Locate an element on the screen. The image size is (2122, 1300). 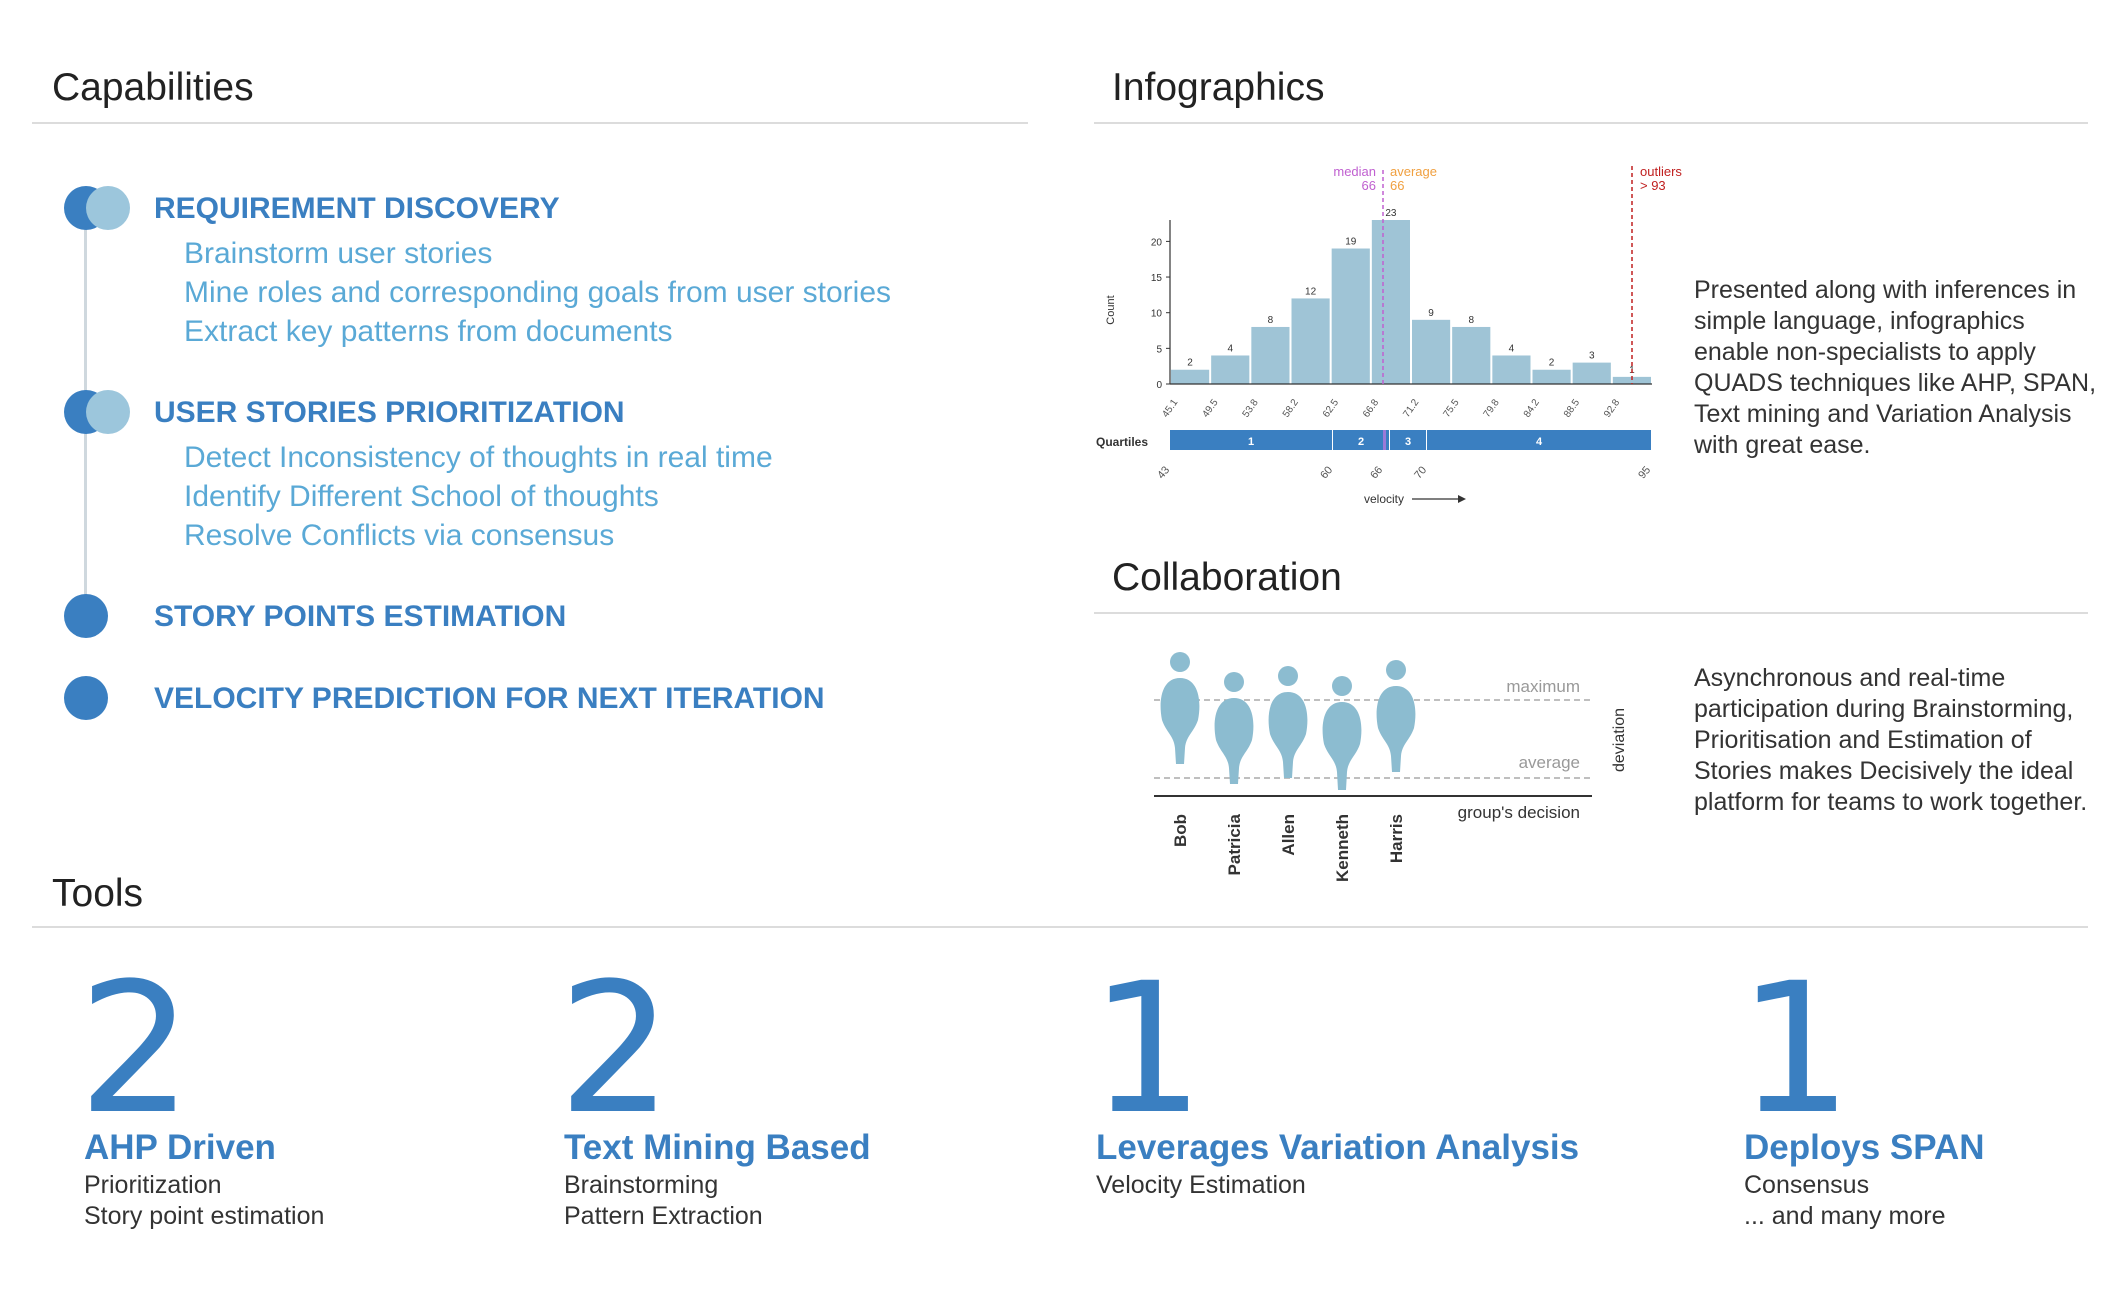
bar-value-label: 9 is located at coordinates (1431, 313).